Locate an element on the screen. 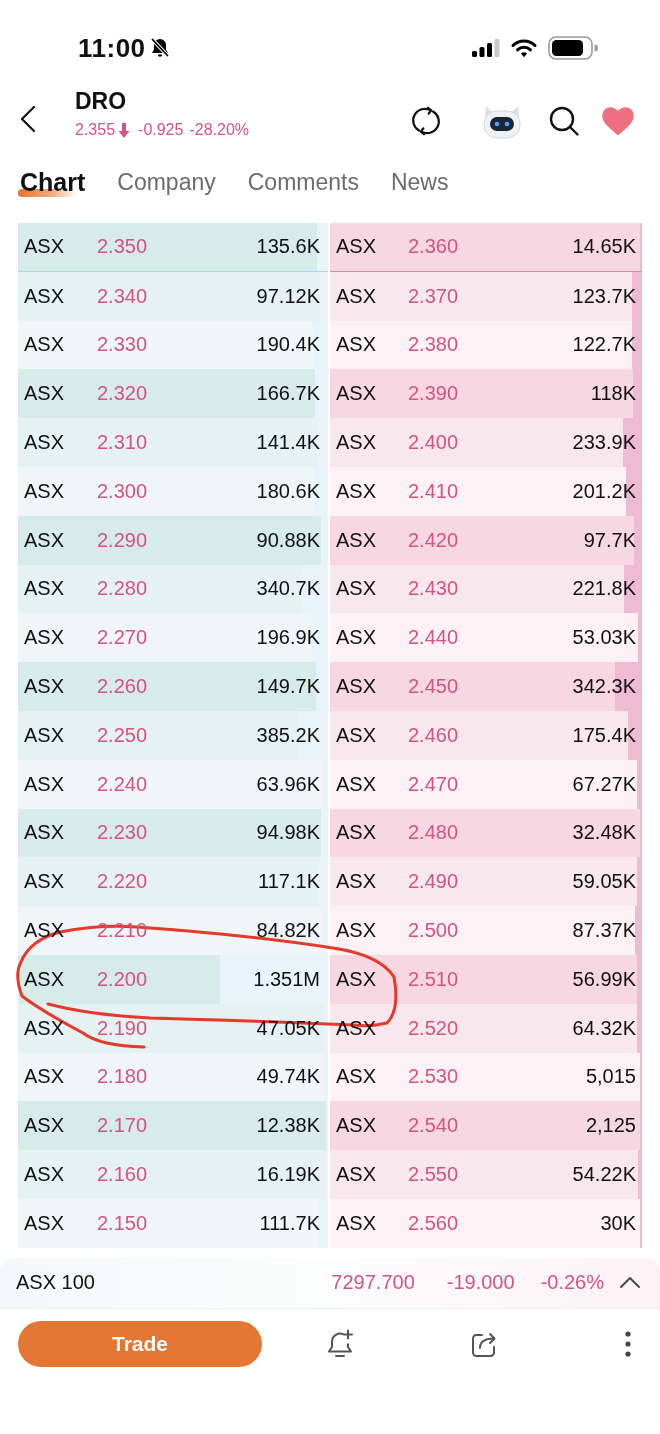  bid-volume: 16.19K is located at coordinates (288, 1175).